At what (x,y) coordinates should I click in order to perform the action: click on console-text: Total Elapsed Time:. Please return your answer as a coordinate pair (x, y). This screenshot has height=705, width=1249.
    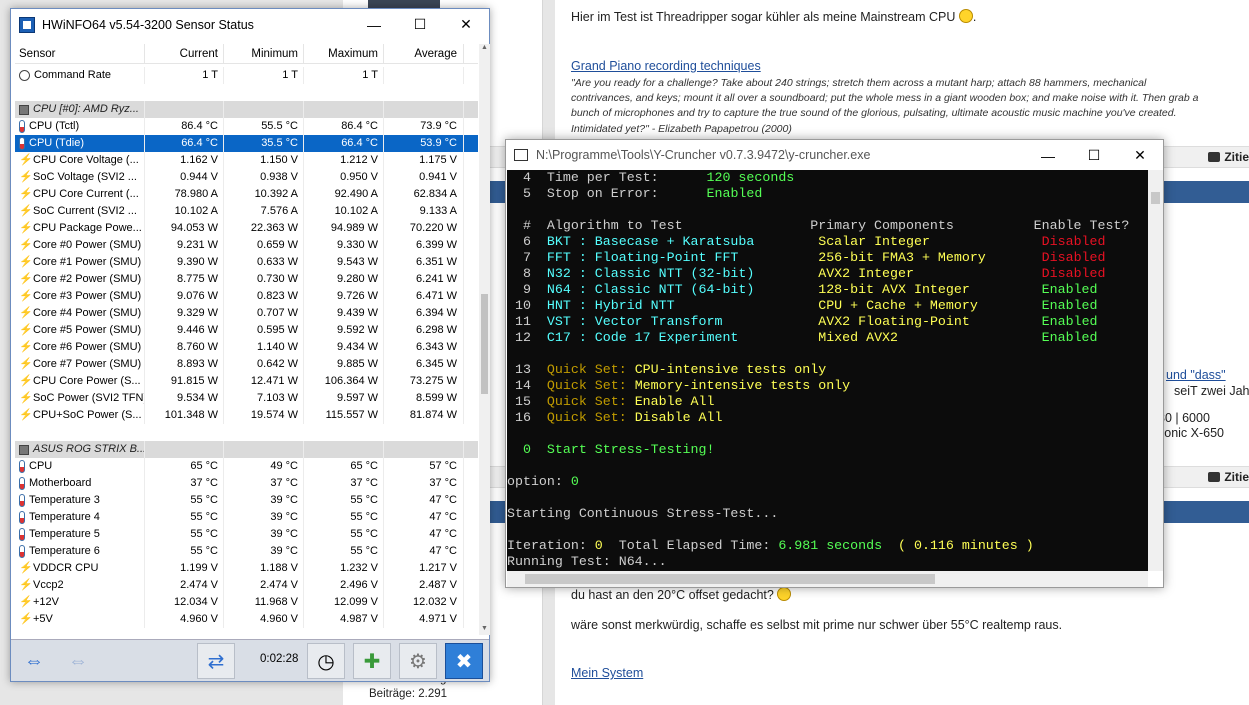
    Looking at the image, I should click on (690, 545).